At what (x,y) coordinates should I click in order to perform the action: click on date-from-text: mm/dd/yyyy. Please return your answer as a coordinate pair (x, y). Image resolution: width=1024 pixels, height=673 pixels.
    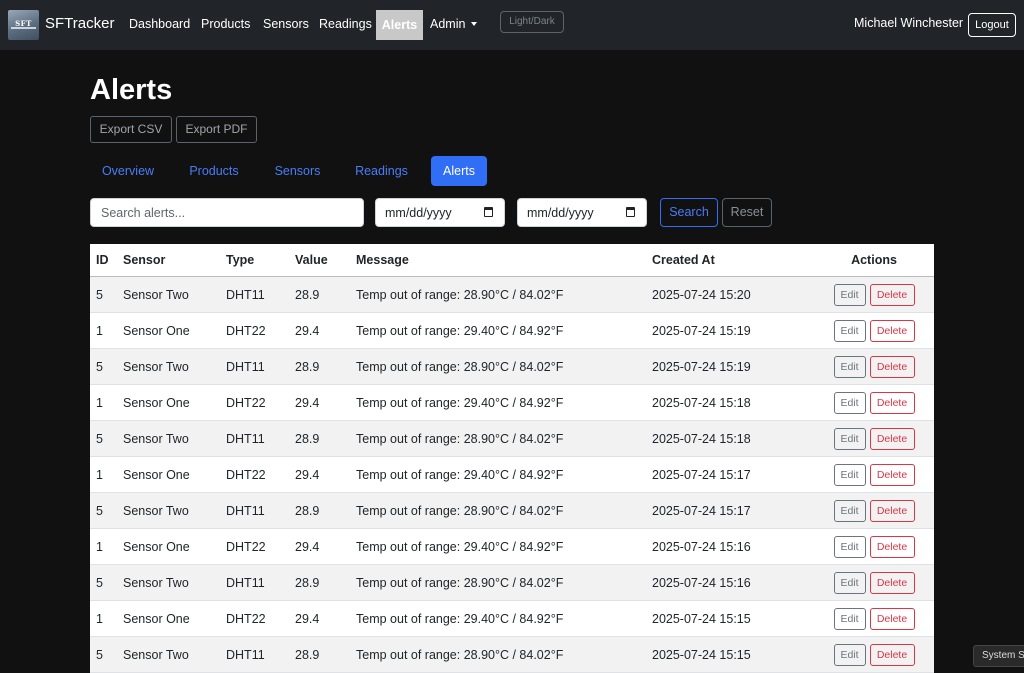
    Looking at the image, I should click on (418, 213).